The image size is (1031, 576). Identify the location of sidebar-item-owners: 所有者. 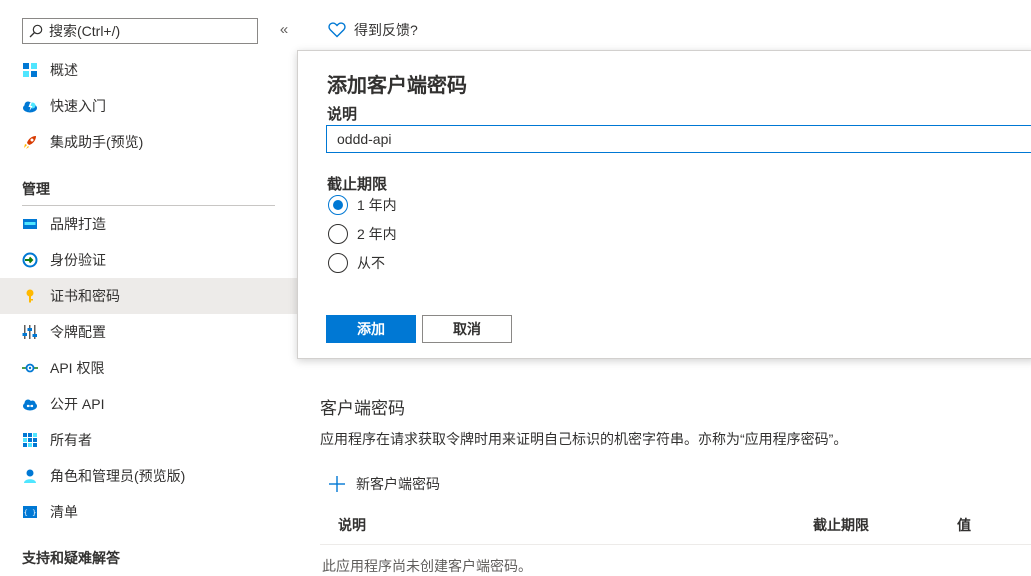
(149, 440).